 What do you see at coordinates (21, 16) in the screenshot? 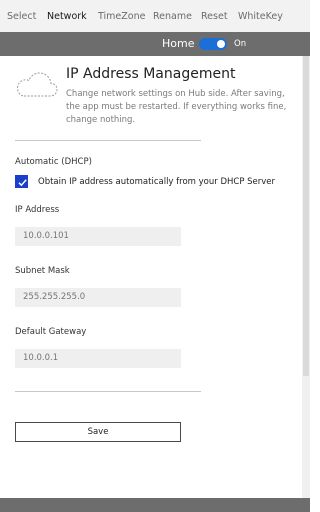
I see `nav-item-select: Select` at bounding box center [21, 16].